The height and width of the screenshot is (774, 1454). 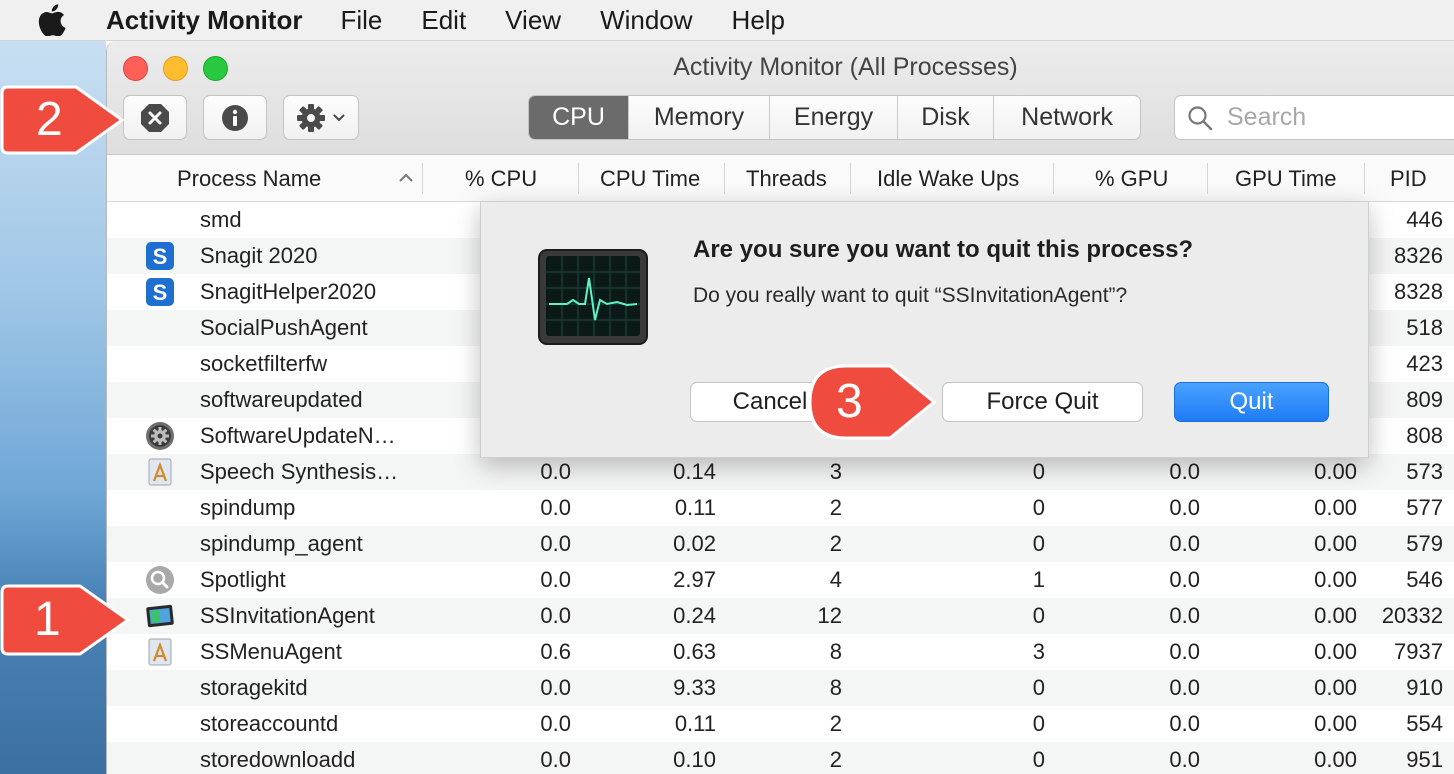 What do you see at coordinates (443, 20) in the screenshot?
I see `menu-edit: Edit` at bounding box center [443, 20].